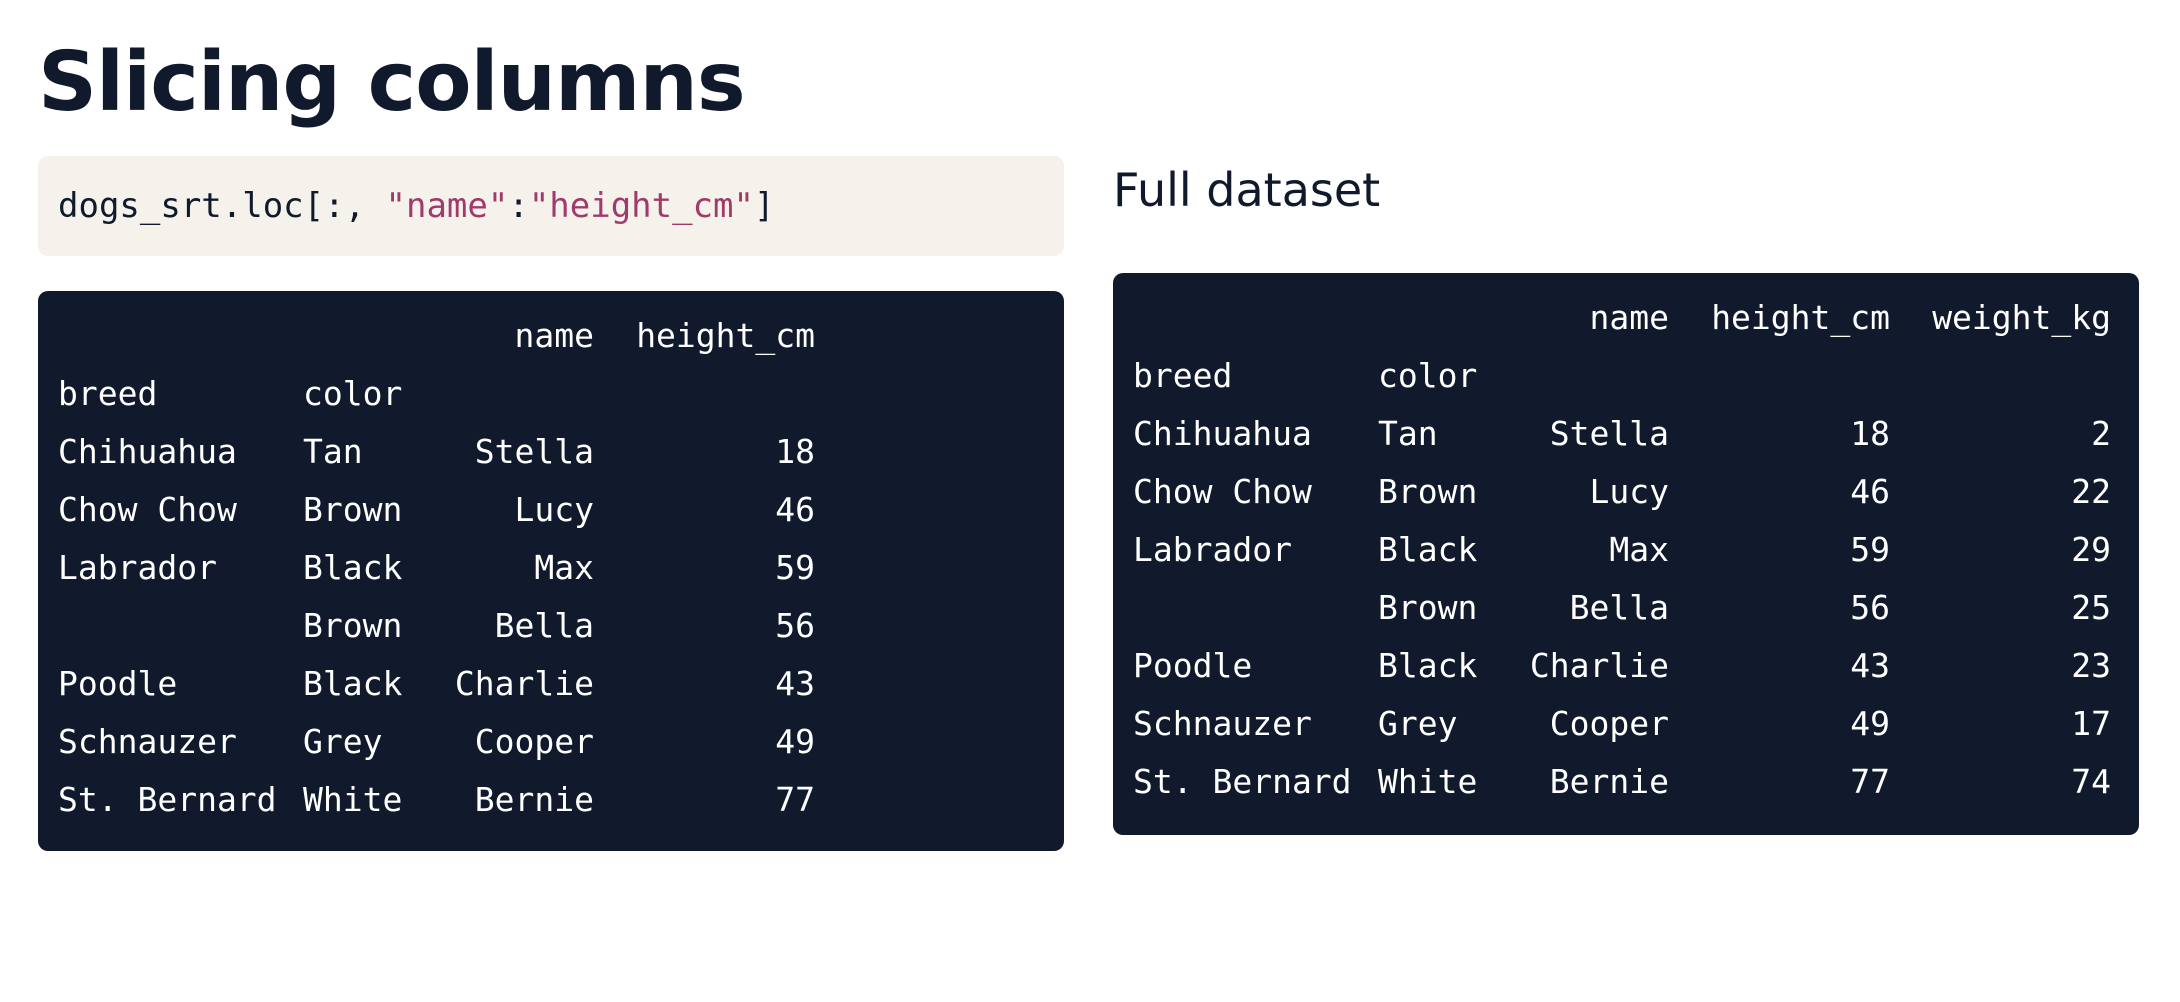  I want to click on table-row: Chihuahua Tan Stella 18 2, so click(1622, 434).